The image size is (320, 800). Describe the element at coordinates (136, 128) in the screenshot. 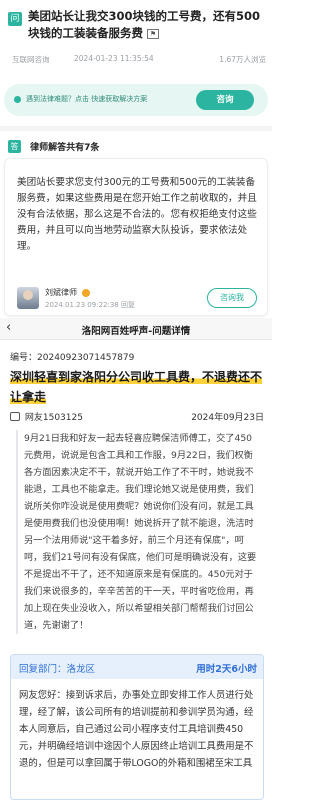

I see `section-divider` at that location.